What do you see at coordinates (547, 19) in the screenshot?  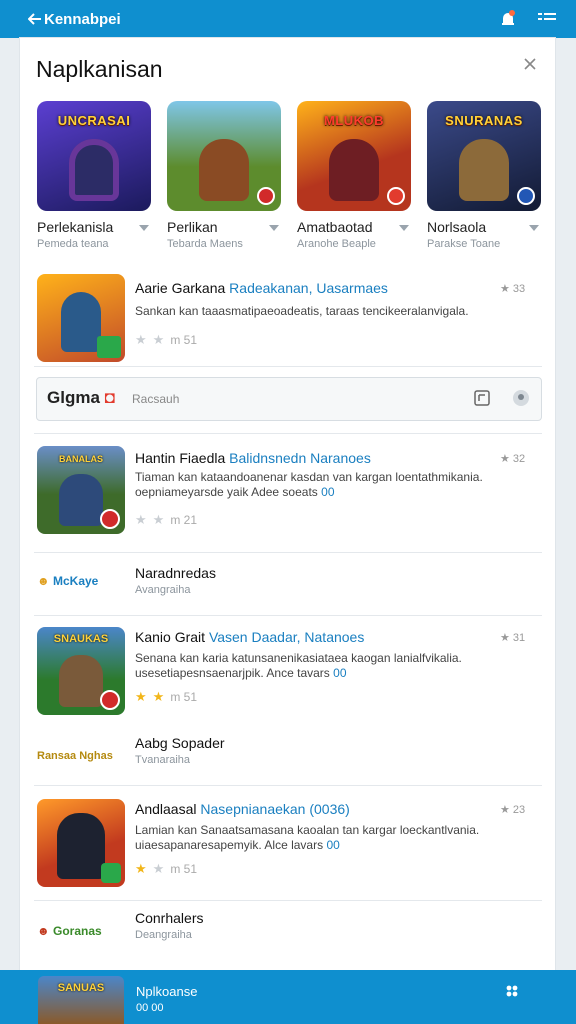 I see `menu-icon` at bounding box center [547, 19].